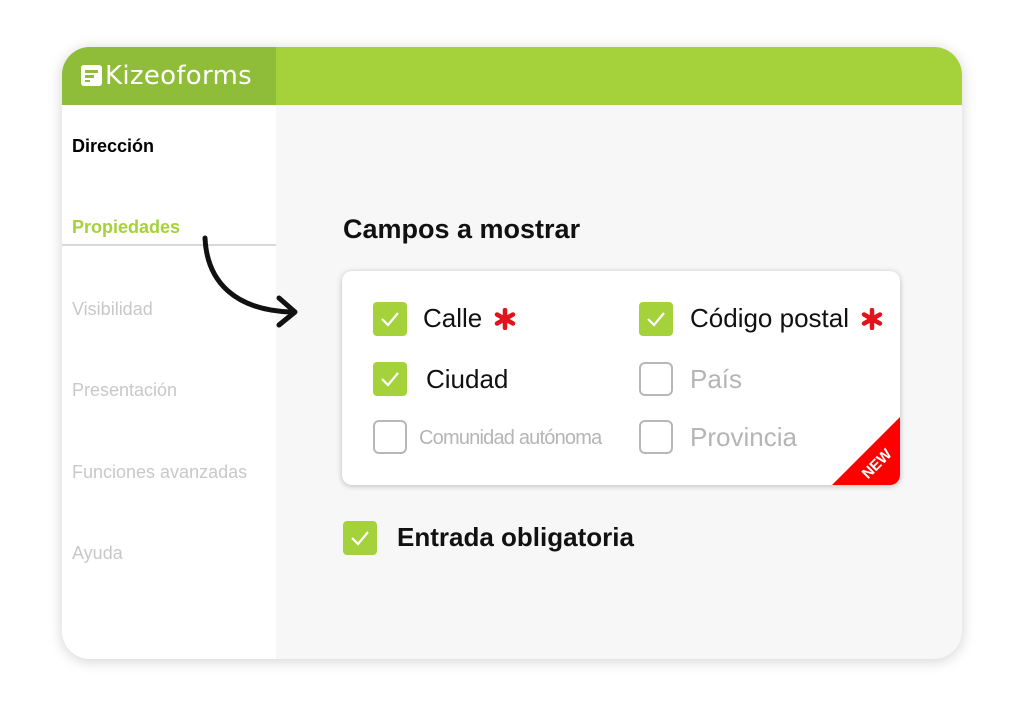  Describe the element at coordinates (716, 379) in the screenshot. I see `field-label-pais: País` at that location.